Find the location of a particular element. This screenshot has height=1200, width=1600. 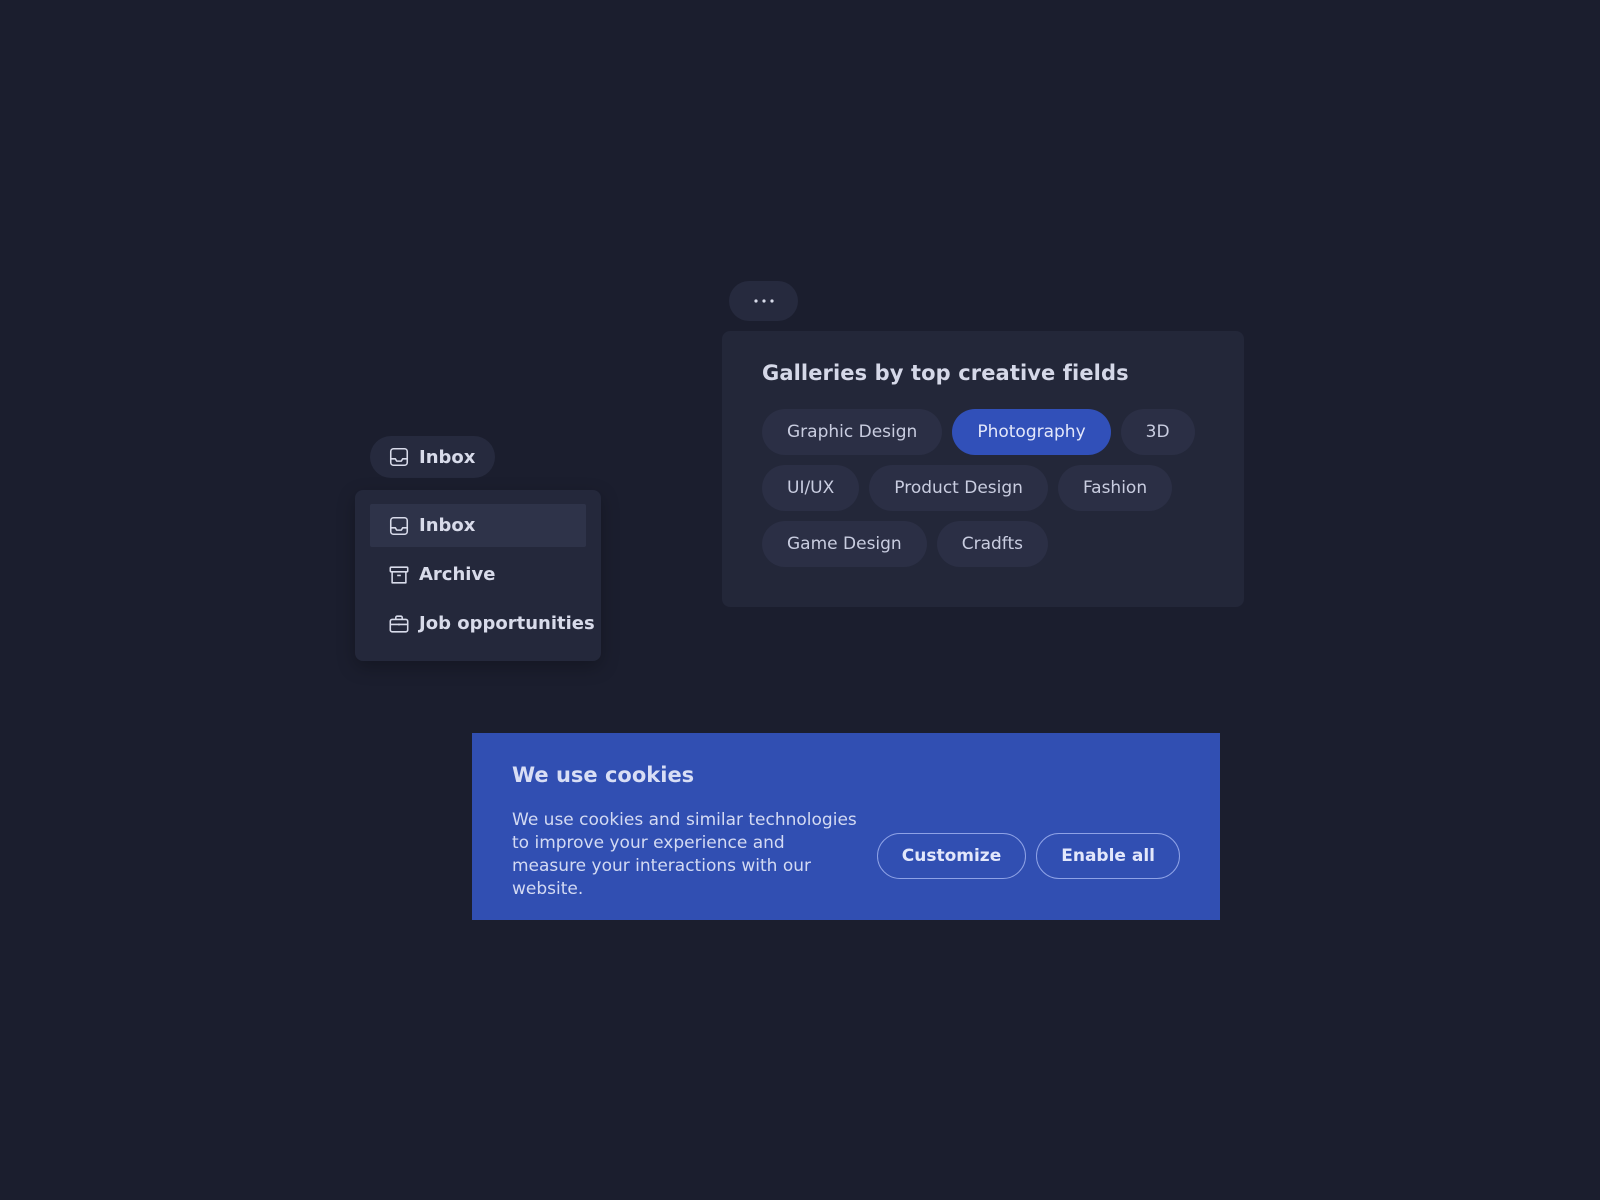

chip-crafts: Cradfts is located at coordinates (992, 544).